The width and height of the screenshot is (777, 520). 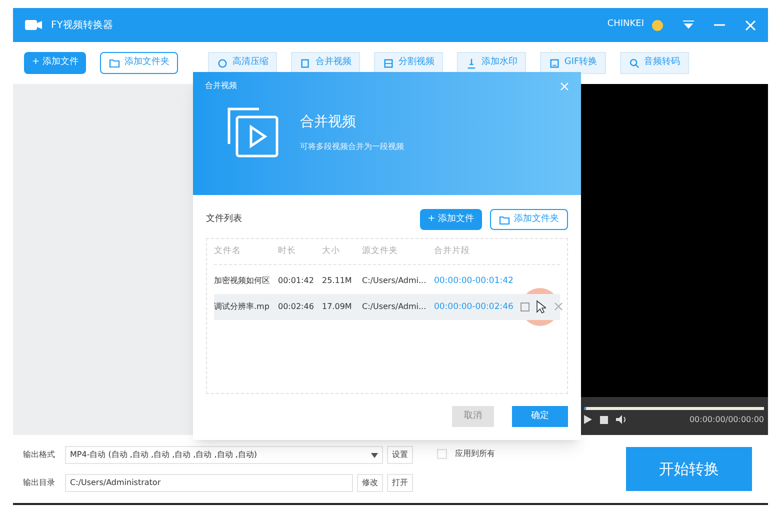 I want to click on settings-button: 设置, so click(x=400, y=455).